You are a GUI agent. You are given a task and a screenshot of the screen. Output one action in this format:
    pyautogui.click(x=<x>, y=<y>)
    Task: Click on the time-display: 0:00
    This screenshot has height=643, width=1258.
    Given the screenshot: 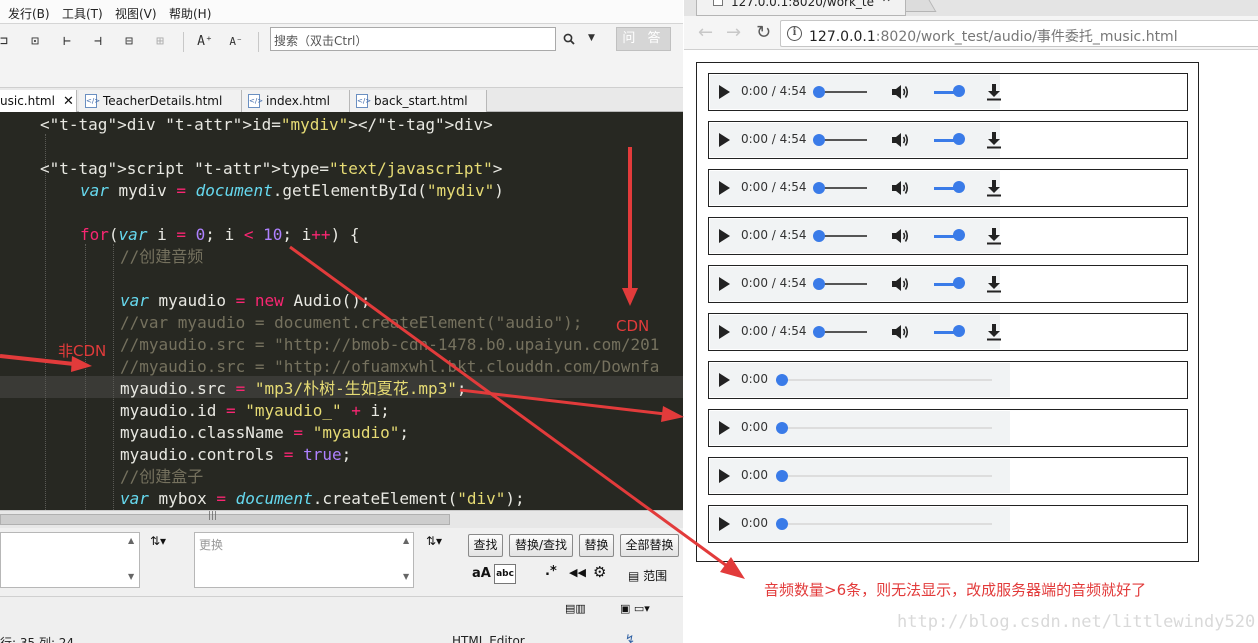 What is the action you would take?
    pyautogui.click(x=754, y=427)
    